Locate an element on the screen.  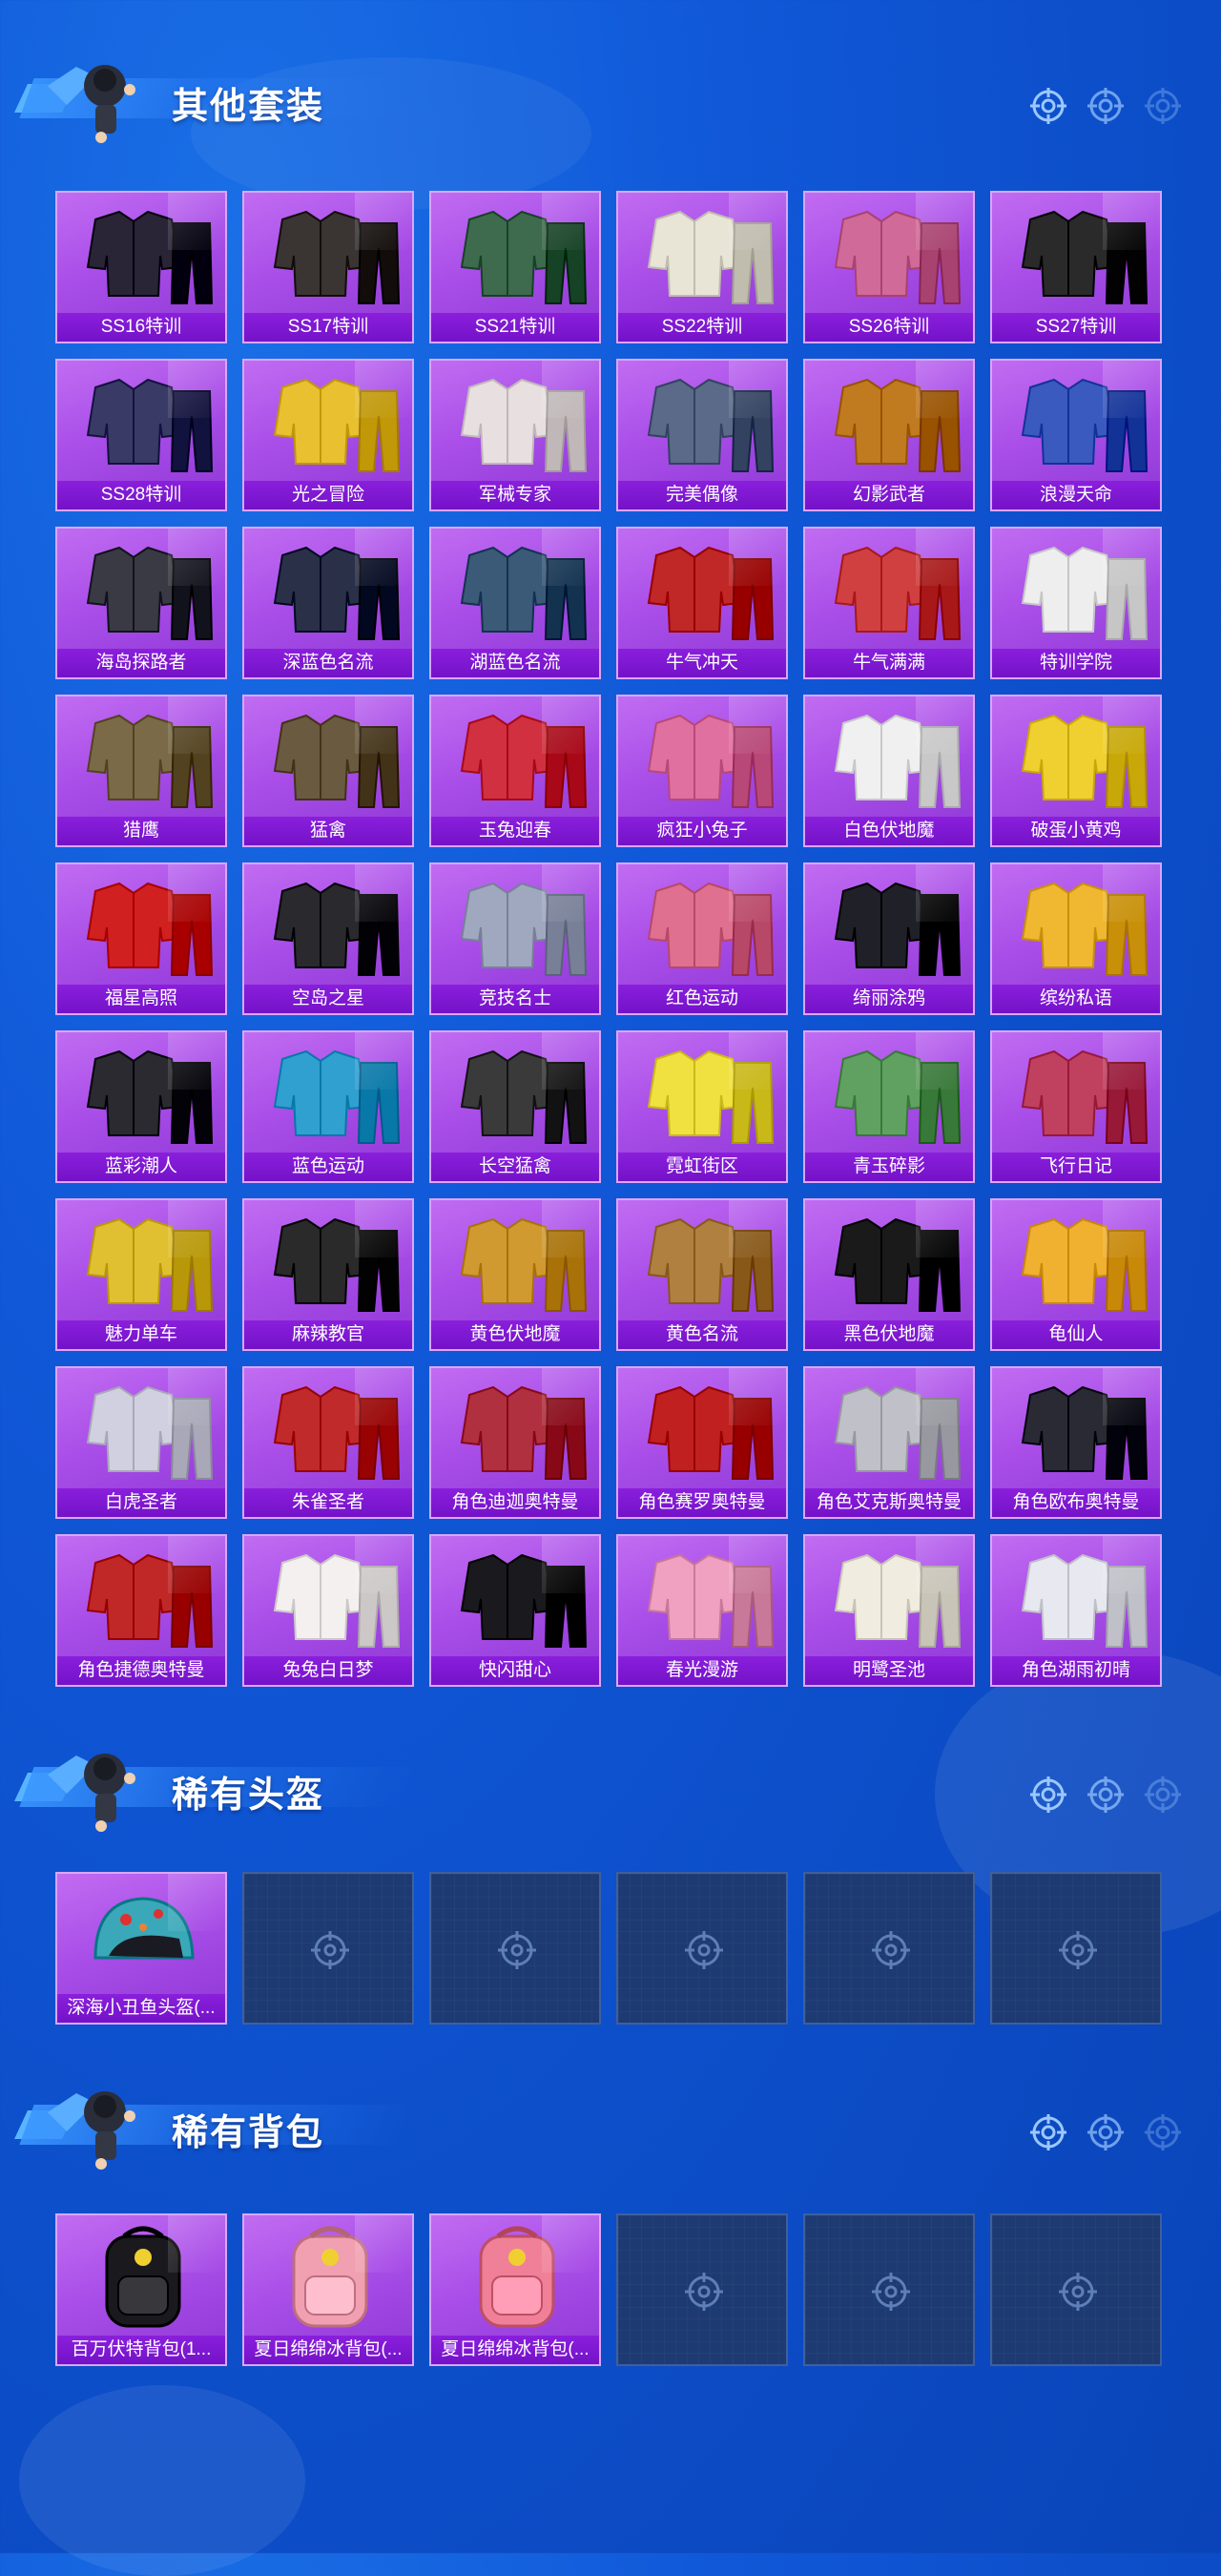
item-card: 特训学院 is located at coordinates (1076, 603).